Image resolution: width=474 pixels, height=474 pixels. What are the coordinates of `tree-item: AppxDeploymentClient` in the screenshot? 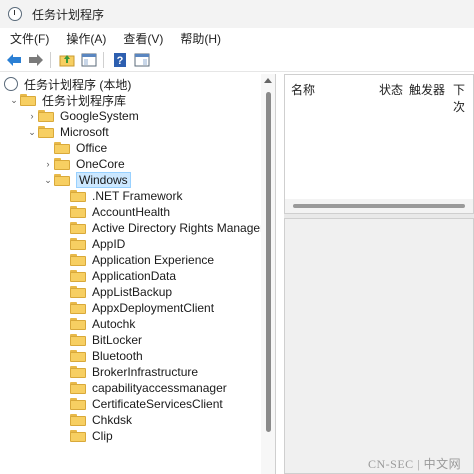 It's located at (136, 308).